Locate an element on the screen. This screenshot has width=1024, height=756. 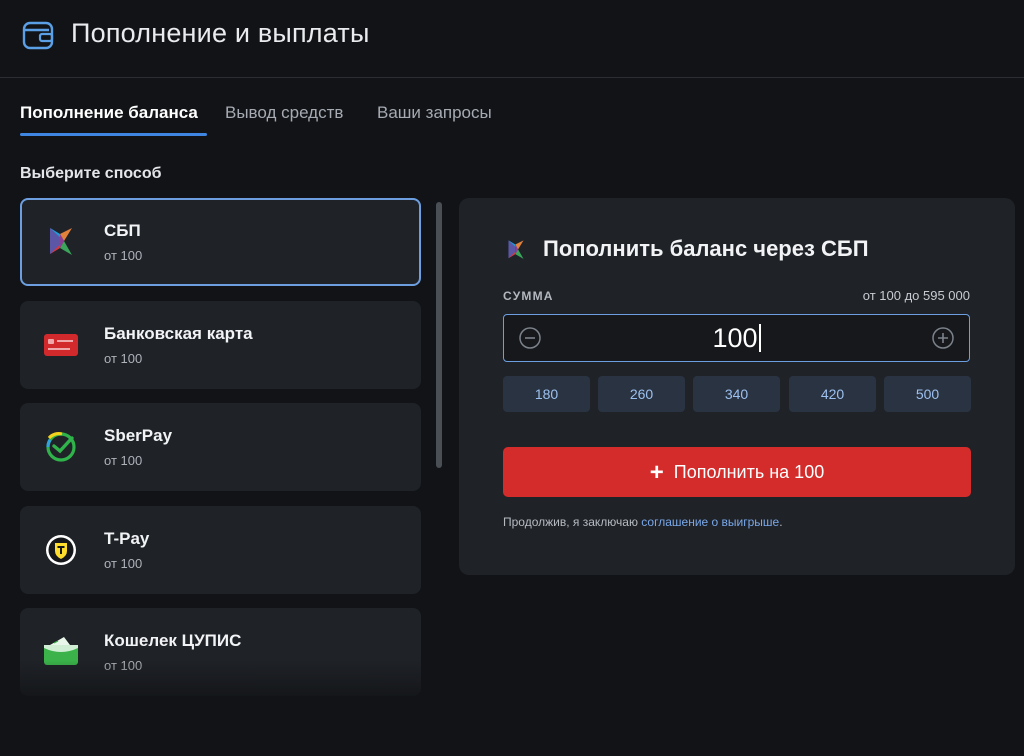
amount-value: 100 is located at coordinates (735, 338).